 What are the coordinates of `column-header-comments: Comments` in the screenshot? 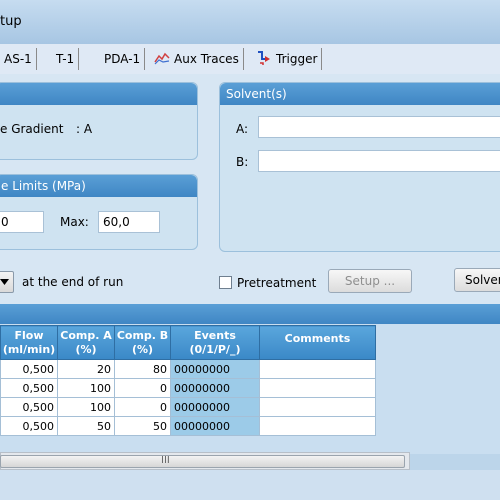 It's located at (317, 342).